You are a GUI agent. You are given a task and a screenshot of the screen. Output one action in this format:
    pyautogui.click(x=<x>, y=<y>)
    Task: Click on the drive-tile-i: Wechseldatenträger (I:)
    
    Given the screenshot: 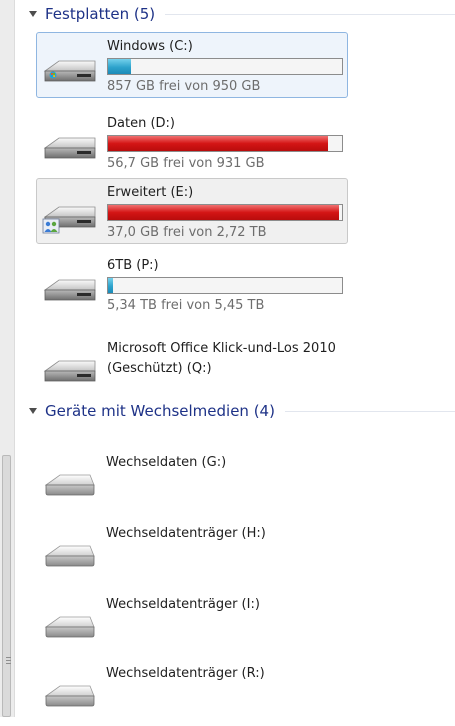 What is the action you would take?
    pyautogui.click(x=192, y=627)
    